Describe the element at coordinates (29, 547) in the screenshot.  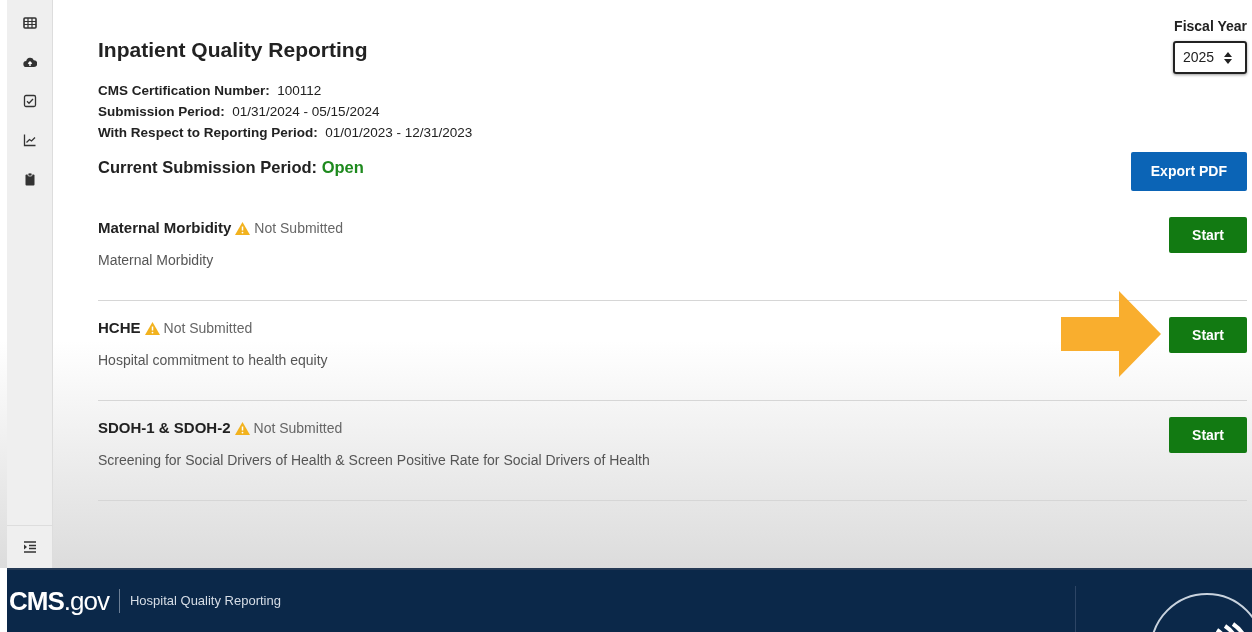
I see `indent-list-icon` at that location.